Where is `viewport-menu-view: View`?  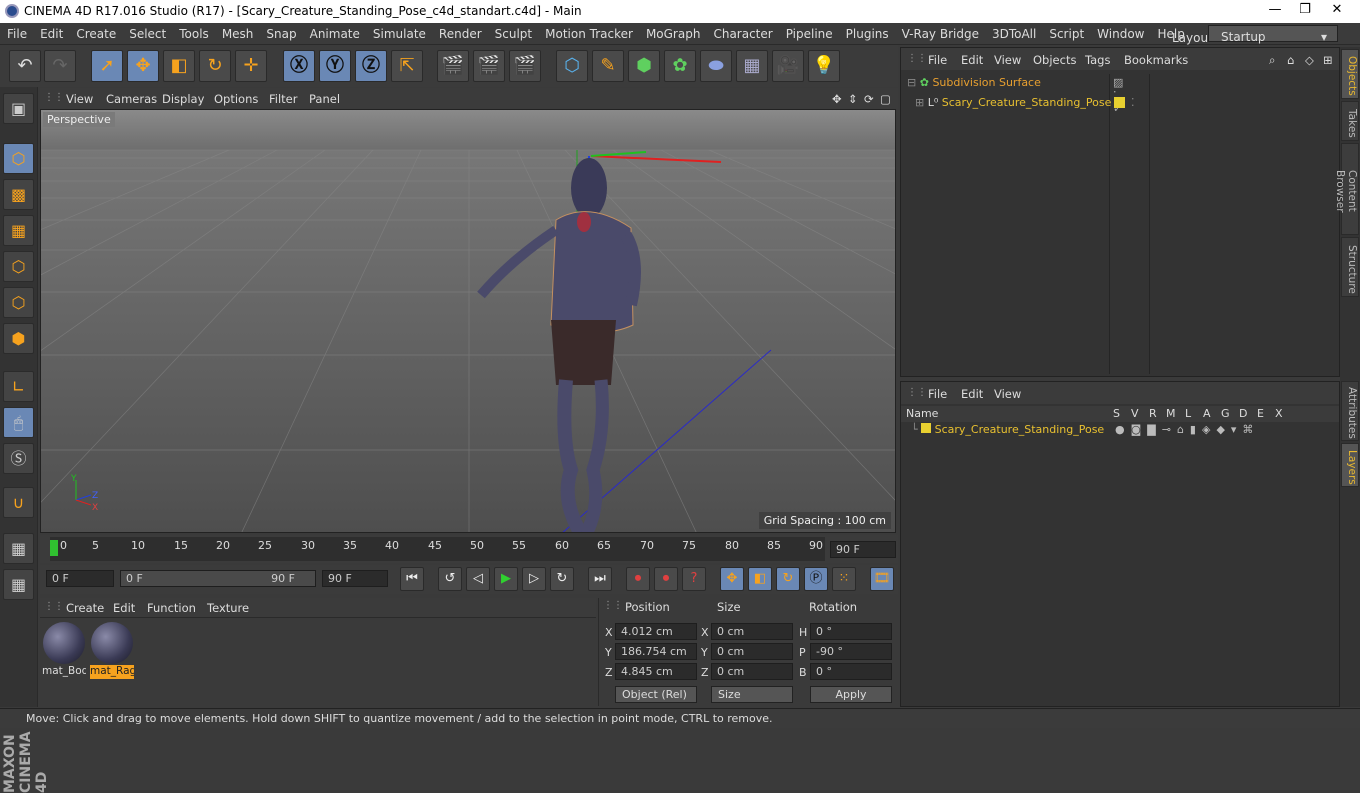
viewport-menu-view: View is located at coordinates (79, 99).